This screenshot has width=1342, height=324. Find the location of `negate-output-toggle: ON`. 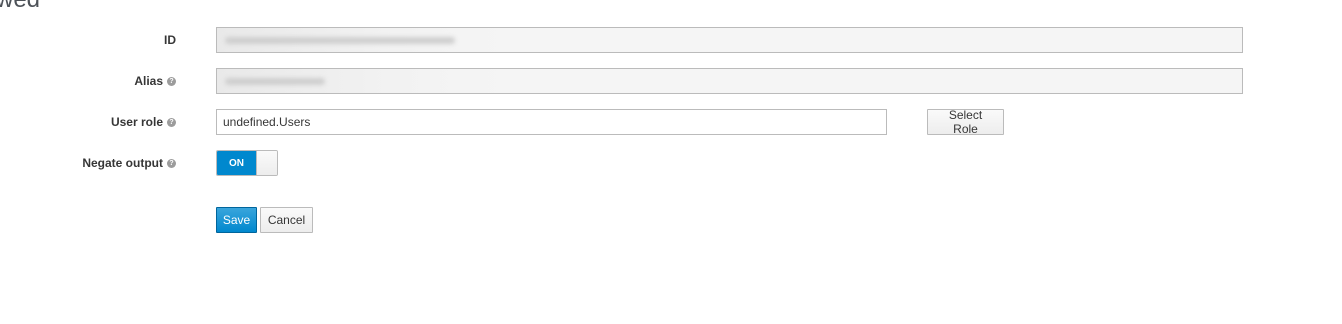

negate-output-toggle: ON is located at coordinates (247, 163).